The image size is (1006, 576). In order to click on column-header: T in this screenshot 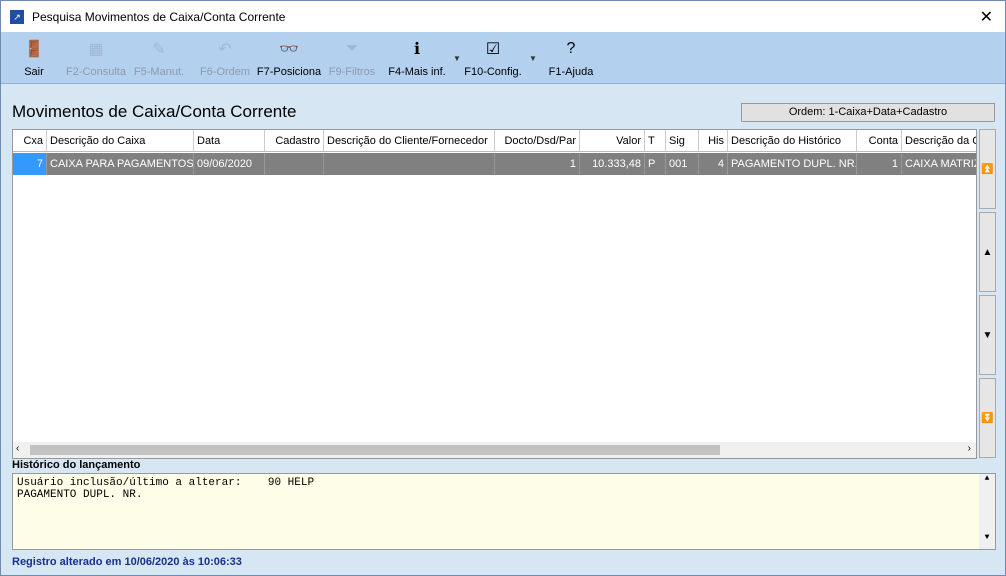, I will do `click(655, 140)`.